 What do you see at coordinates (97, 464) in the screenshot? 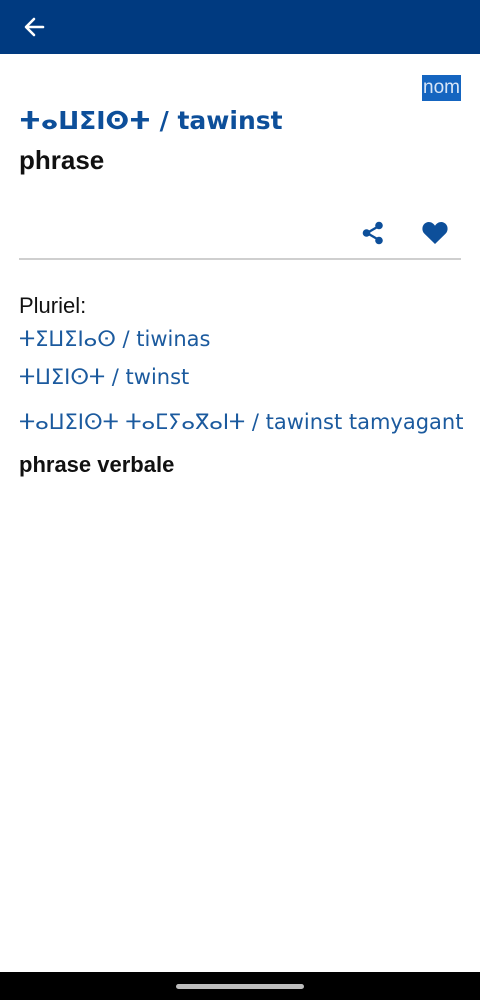
I see `related-term-definition: phrase verbale` at bounding box center [97, 464].